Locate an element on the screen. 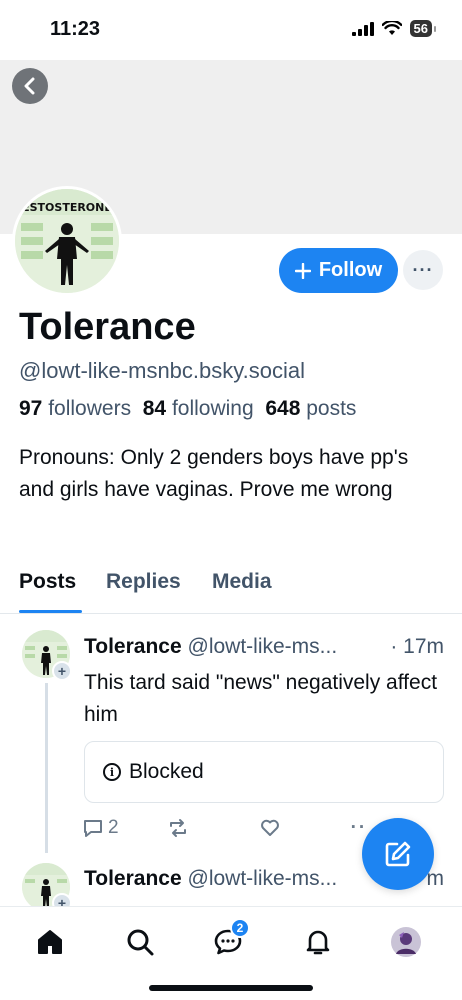  posts-stat: 648 posts is located at coordinates (310, 408).